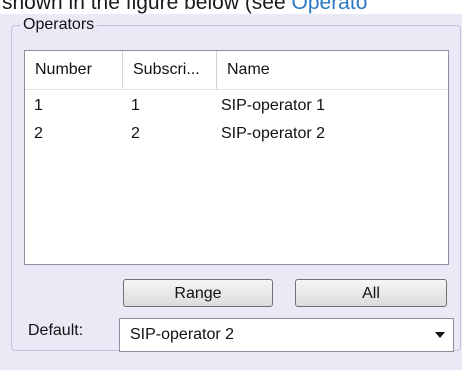 The width and height of the screenshot is (462, 370). Describe the element at coordinates (273, 105) in the screenshot. I see `cell-name: SIP-operator 1` at that location.